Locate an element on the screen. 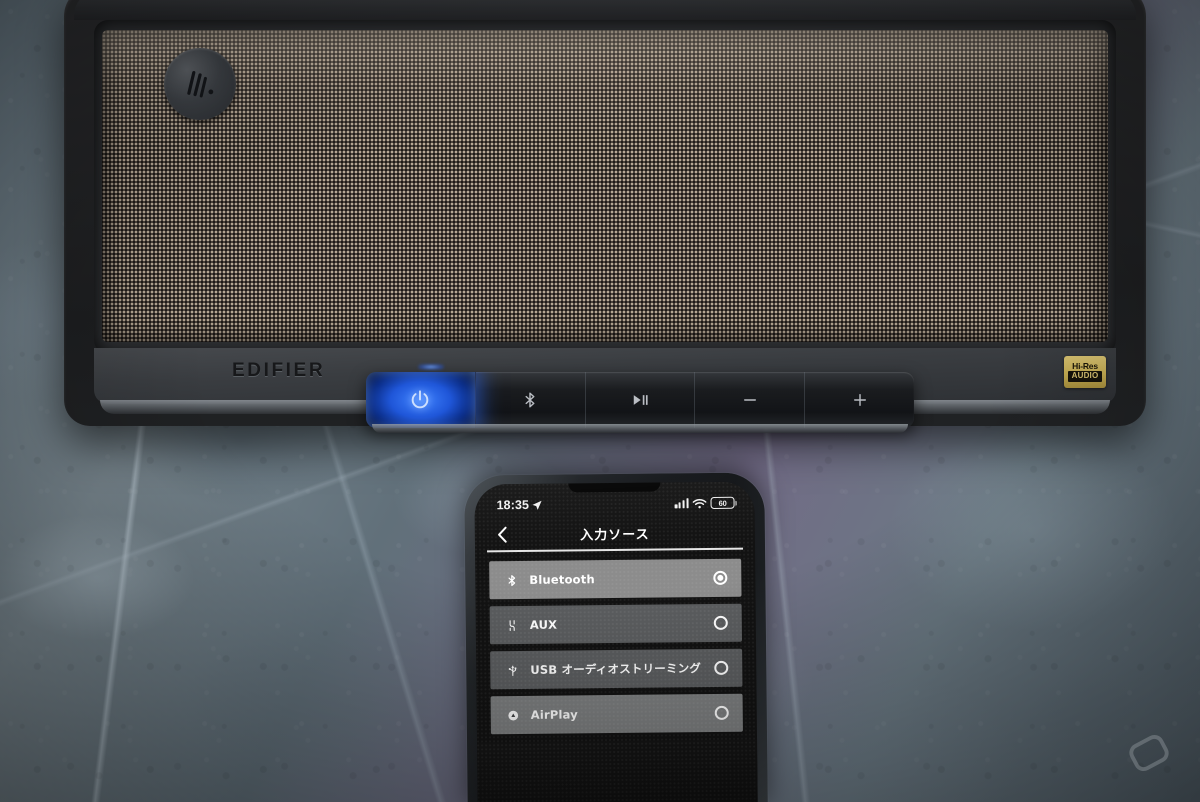 The image size is (1200, 802). status-bar-right: 60 is located at coordinates (704, 503).